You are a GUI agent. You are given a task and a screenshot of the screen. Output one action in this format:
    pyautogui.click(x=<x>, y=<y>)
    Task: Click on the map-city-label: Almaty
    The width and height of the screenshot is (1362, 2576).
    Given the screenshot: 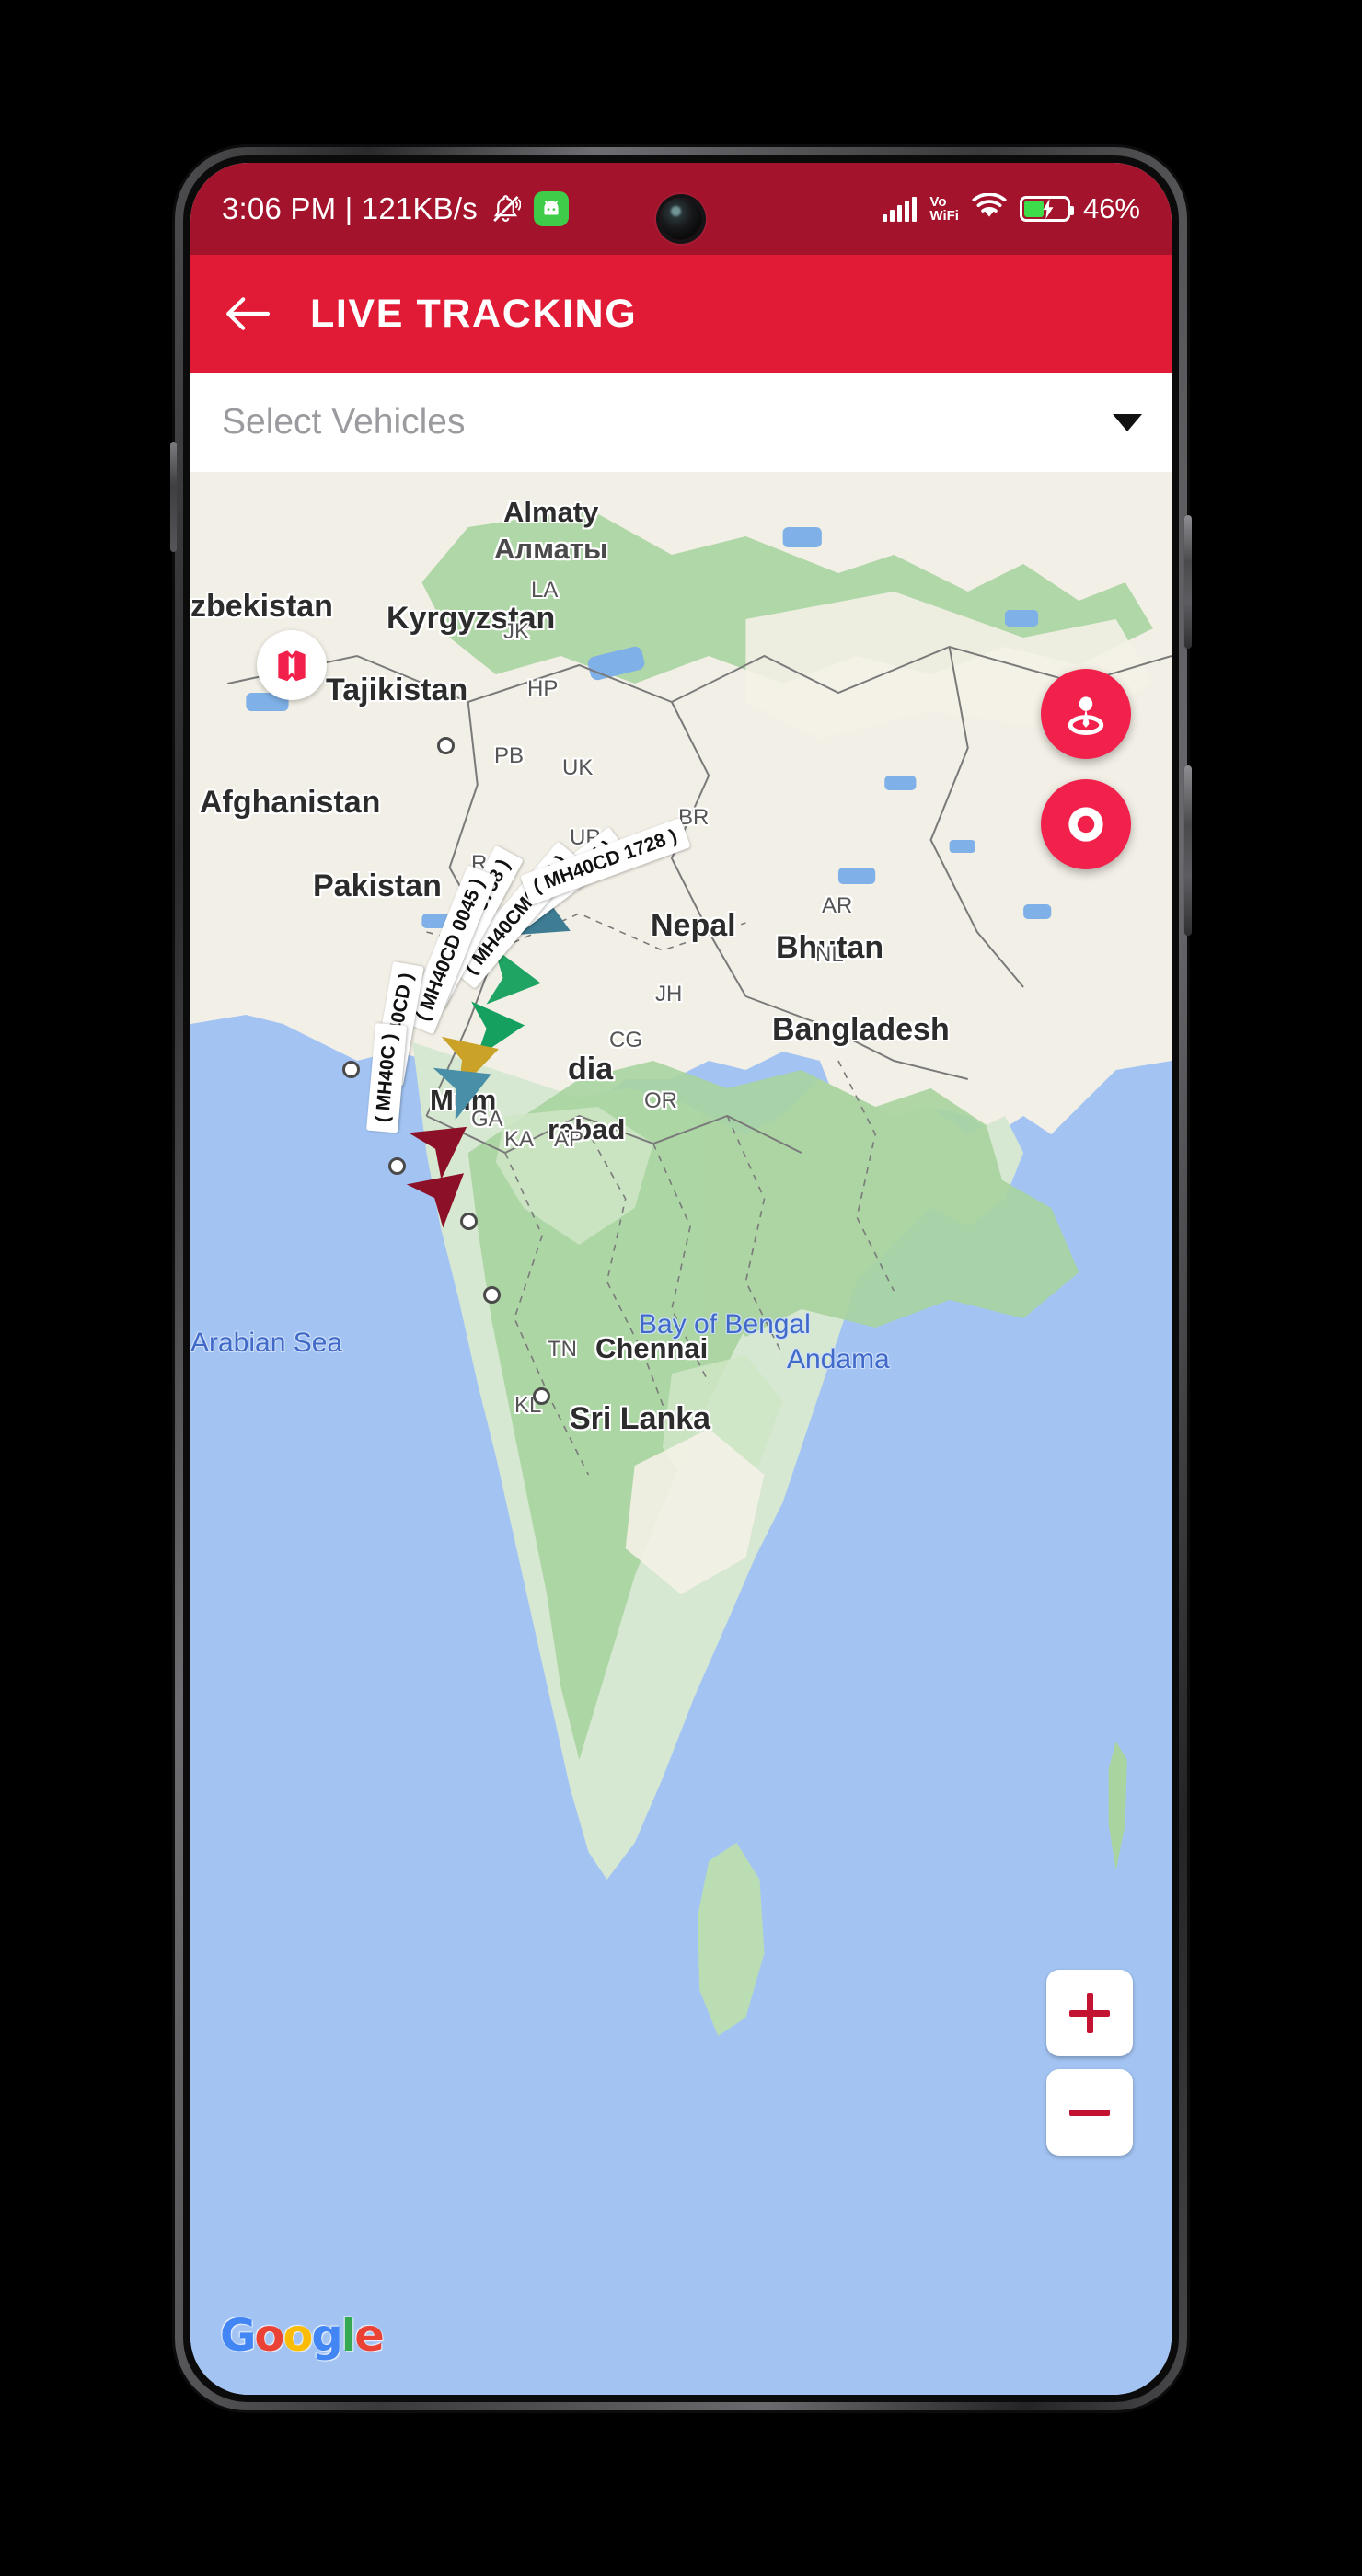 What is the action you would take?
    pyautogui.click(x=551, y=512)
    